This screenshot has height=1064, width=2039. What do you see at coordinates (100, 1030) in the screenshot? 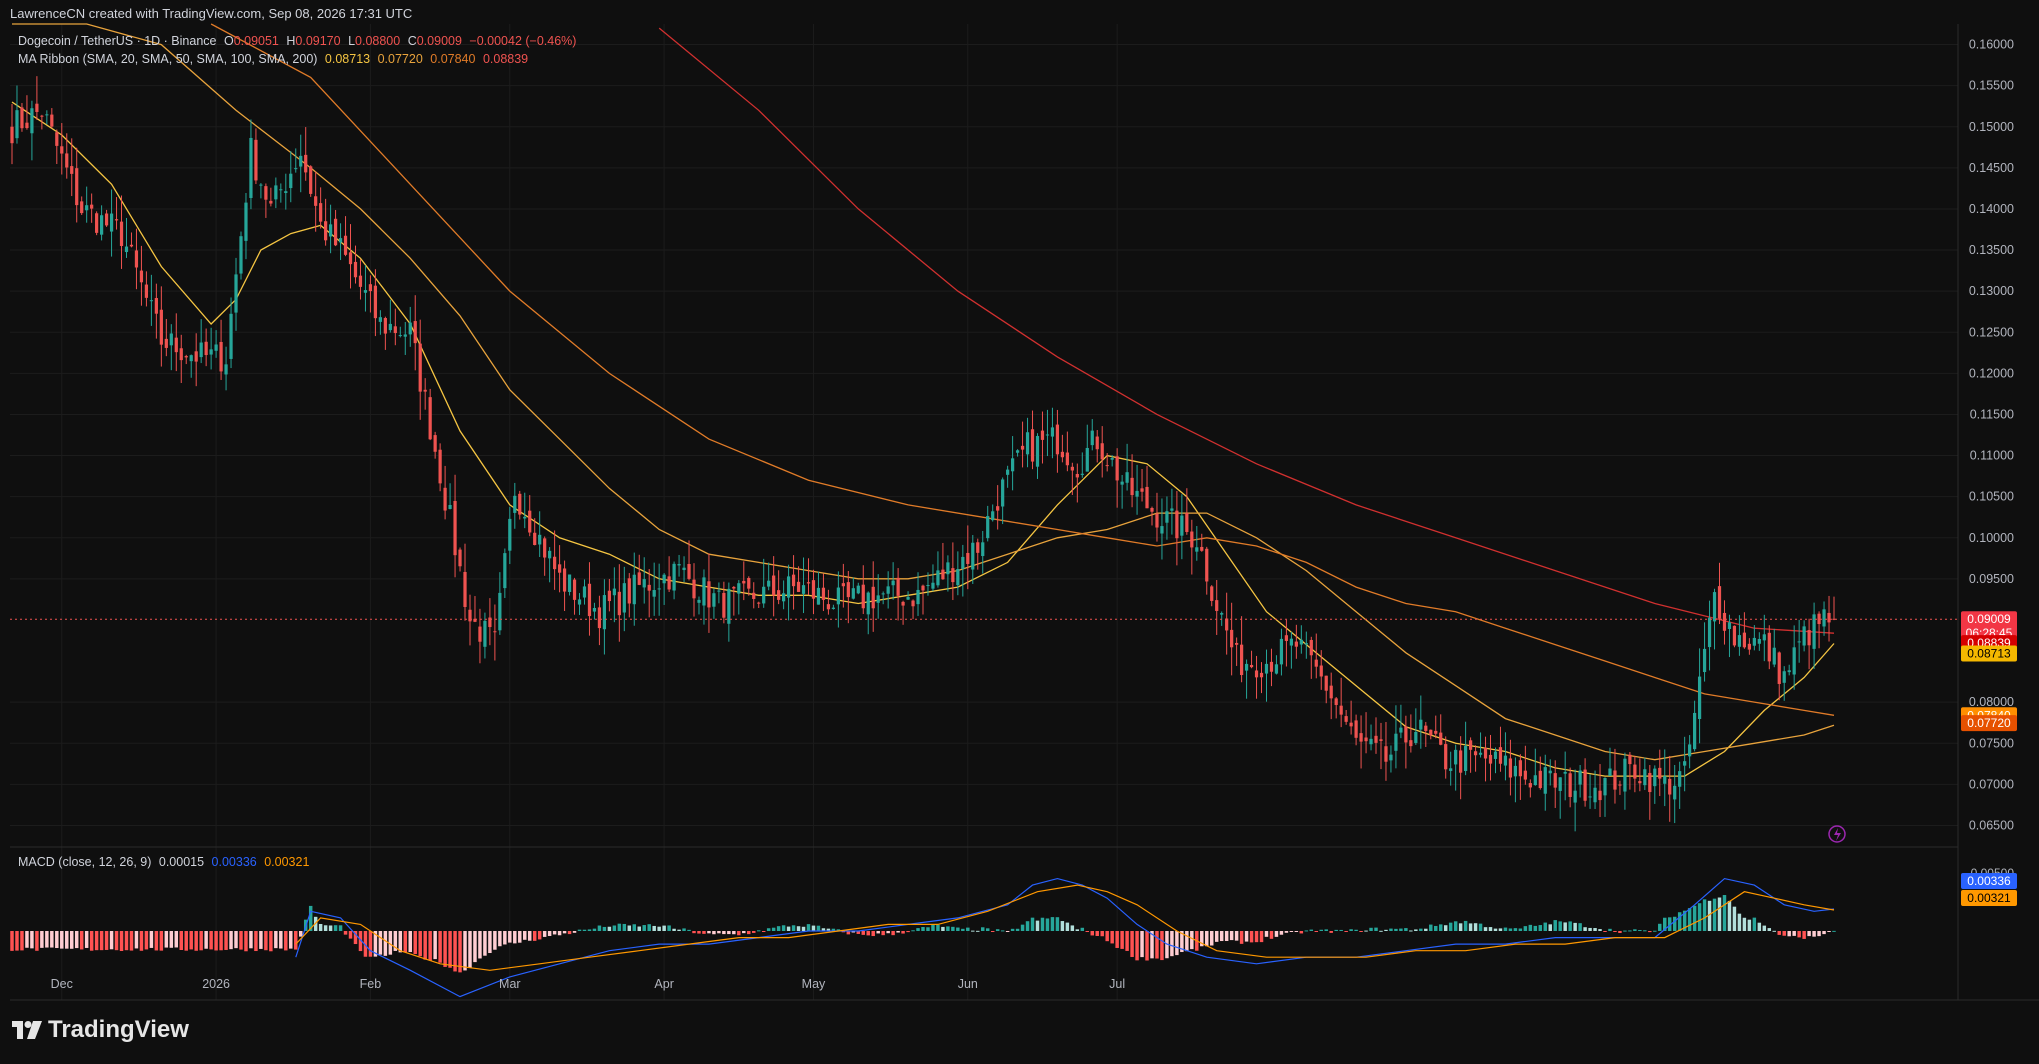
I see `tradingview-logo: TradingView` at bounding box center [100, 1030].